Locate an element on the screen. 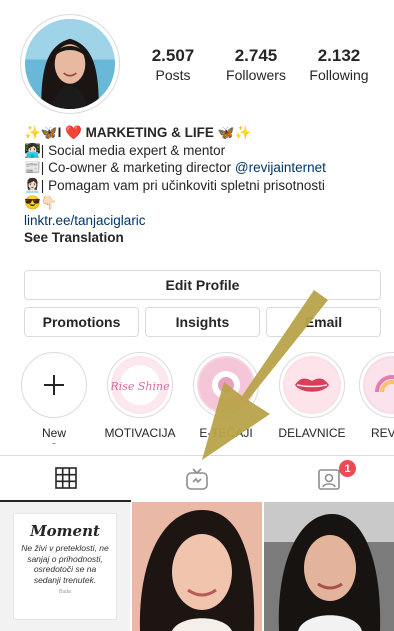 Image resolution: width=394 pixels, height=631 pixels. tab-tagged: 1 is located at coordinates (328, 479).